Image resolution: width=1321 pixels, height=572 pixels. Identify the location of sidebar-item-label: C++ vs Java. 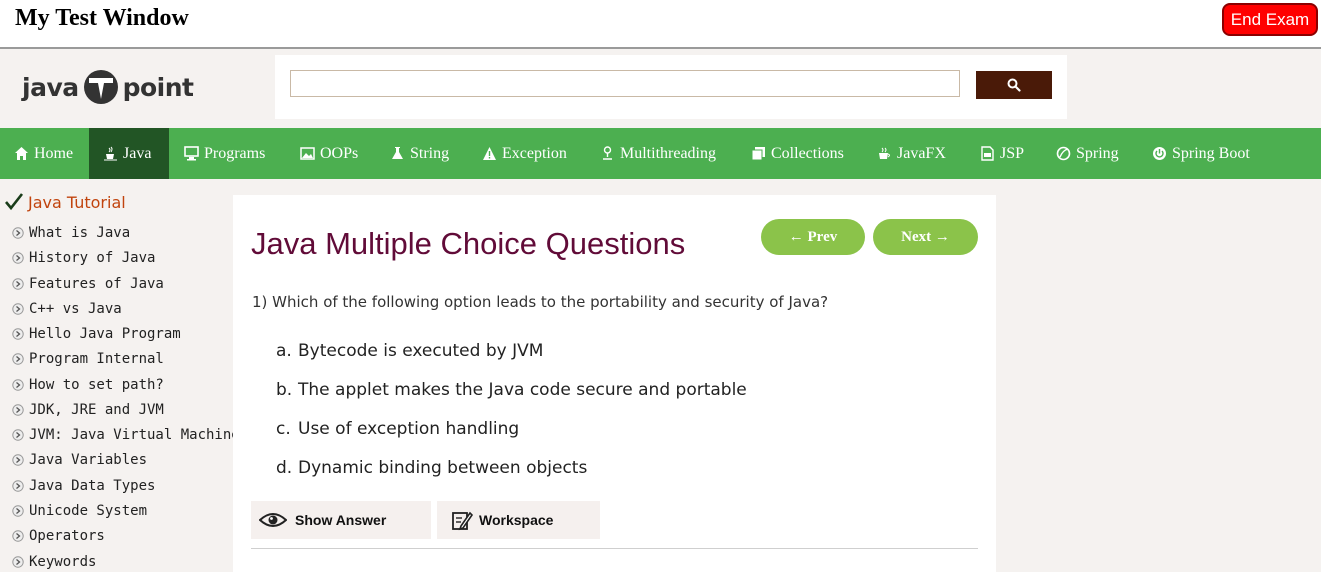
(75, 309).